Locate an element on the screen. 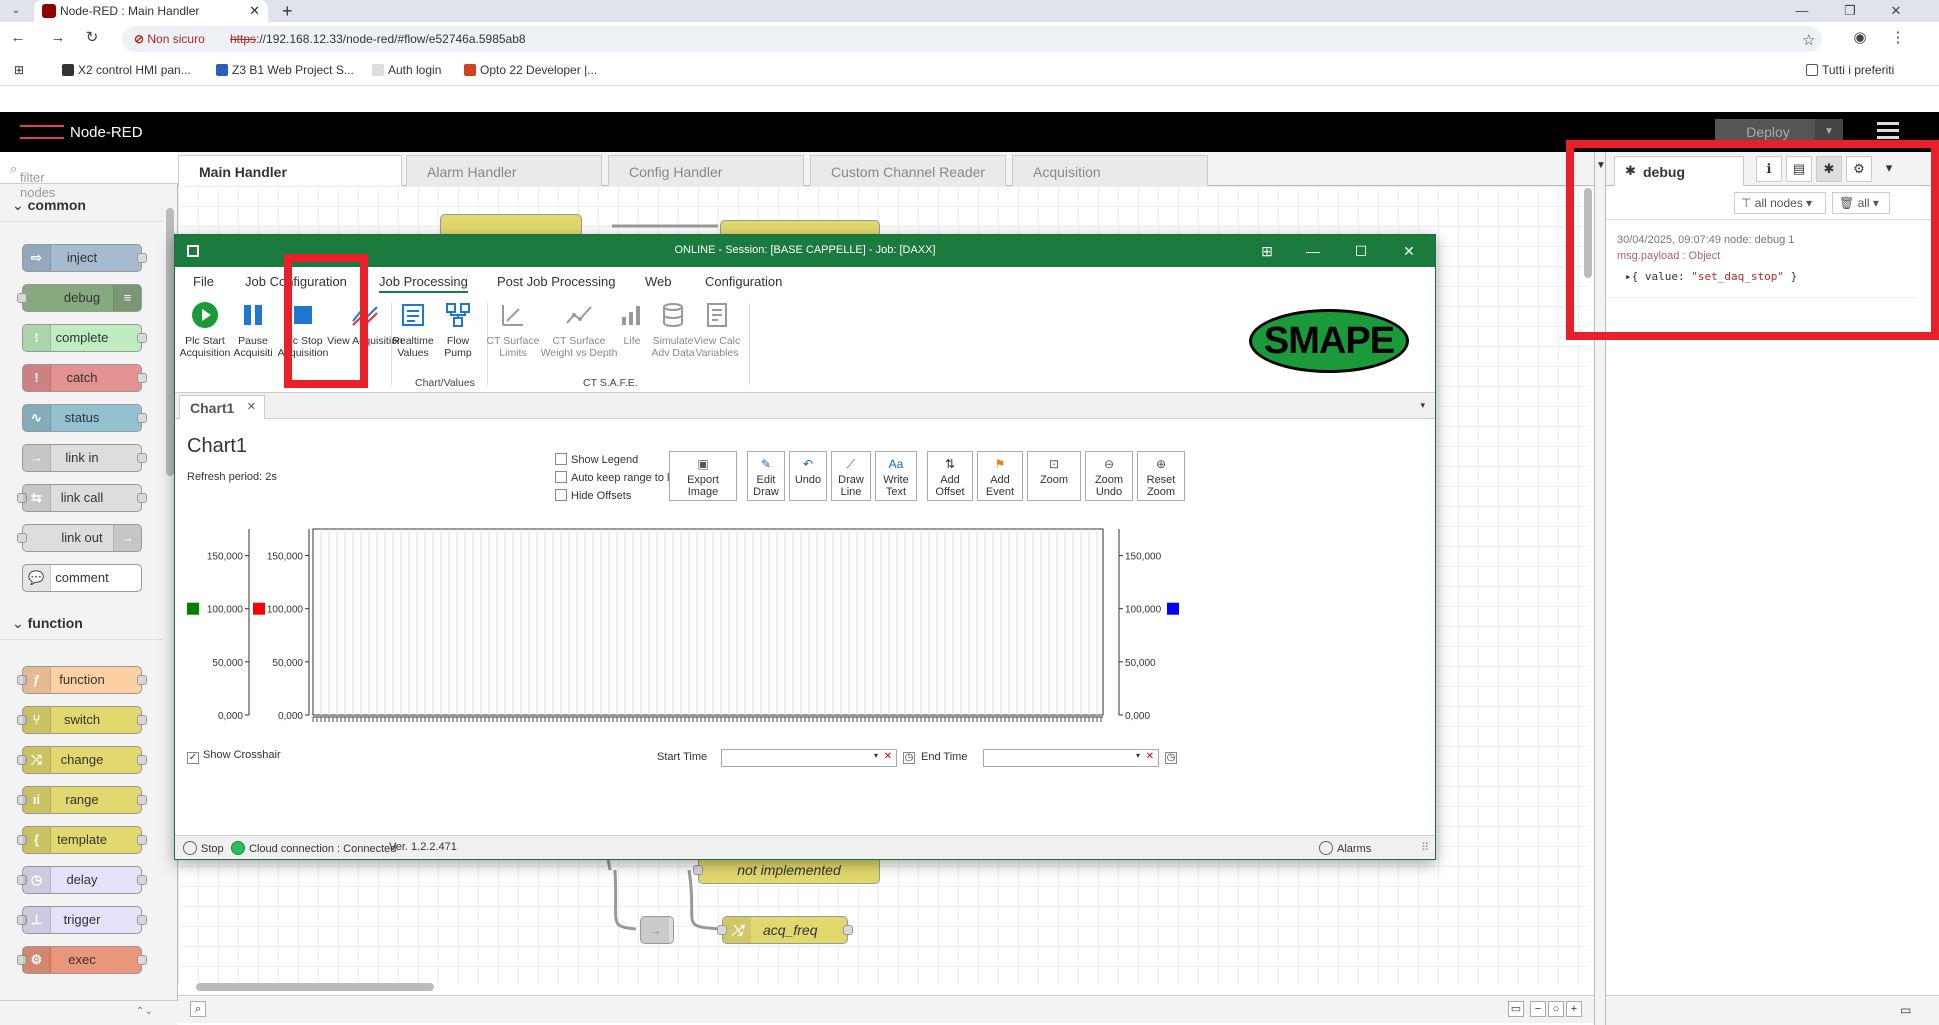 This screenshot has width=1939, height=1025. app-minimize-icon: — is located at coordinates (1313, 251).